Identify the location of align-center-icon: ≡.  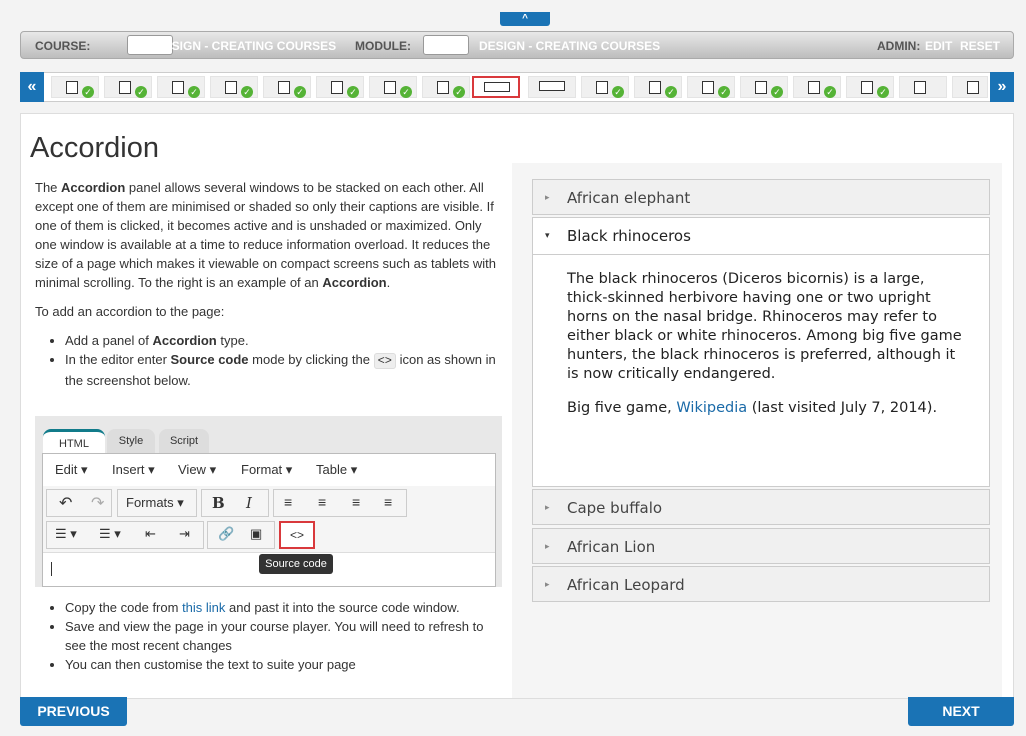
(322, 502).